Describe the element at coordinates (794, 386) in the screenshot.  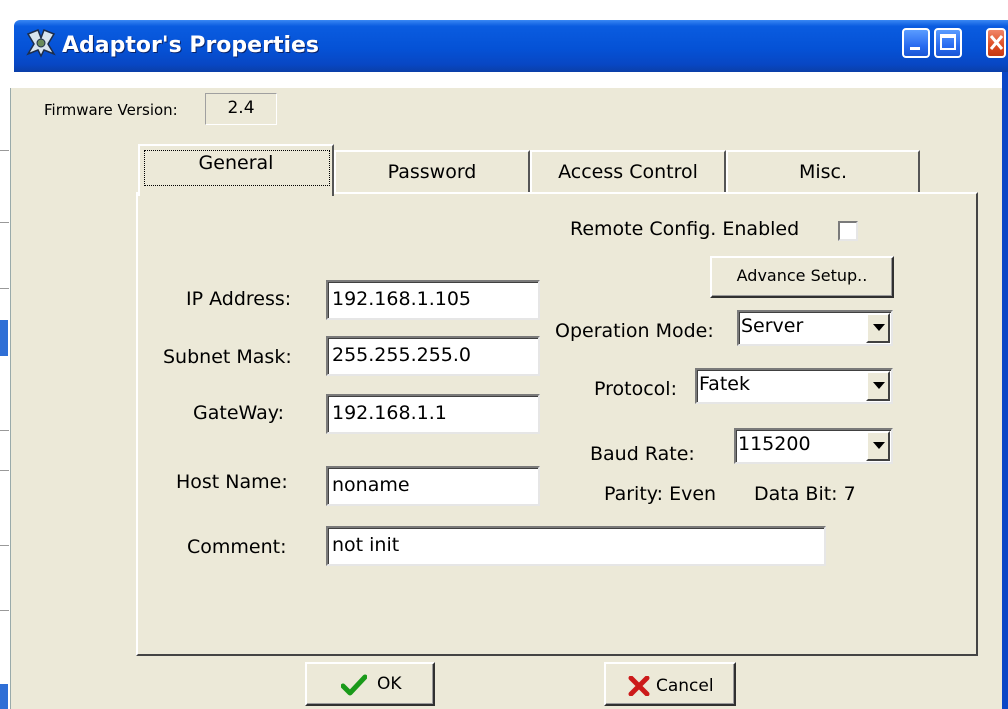
I see `protocol-select: Fatek` at that location.